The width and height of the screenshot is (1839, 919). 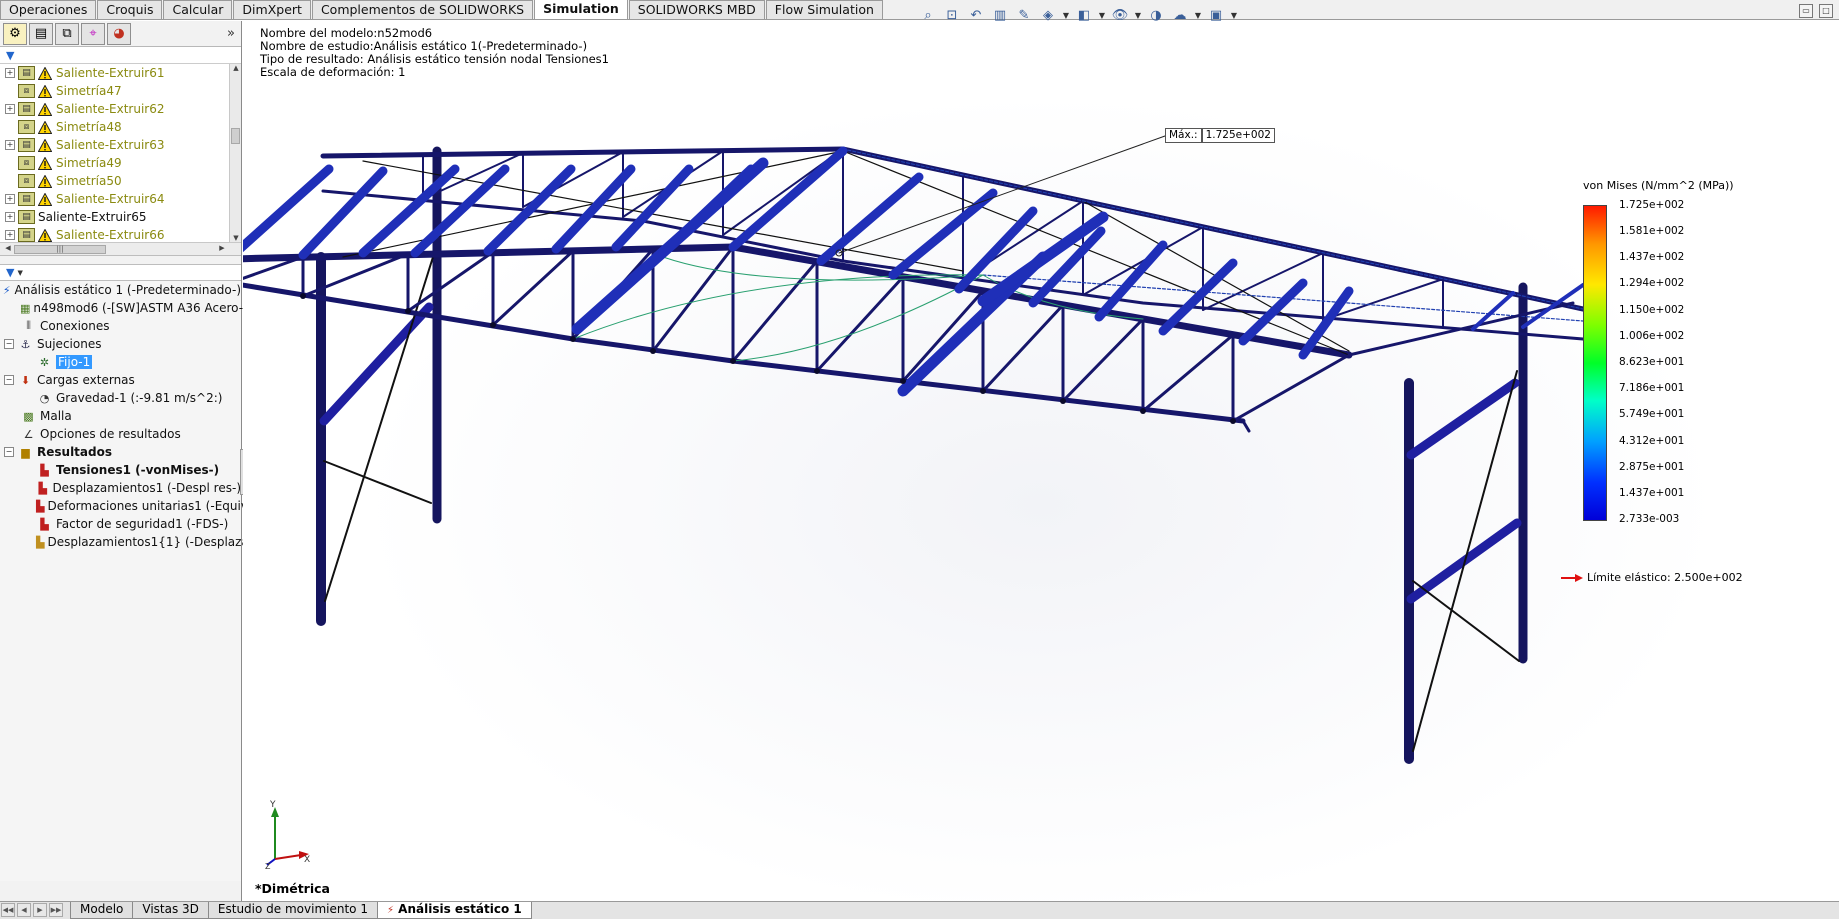 What do you see at coordinates (114, 91) in the screenshot?
I see `tree-item: ⧈ Simetría47` at bounding box center [114, 91].